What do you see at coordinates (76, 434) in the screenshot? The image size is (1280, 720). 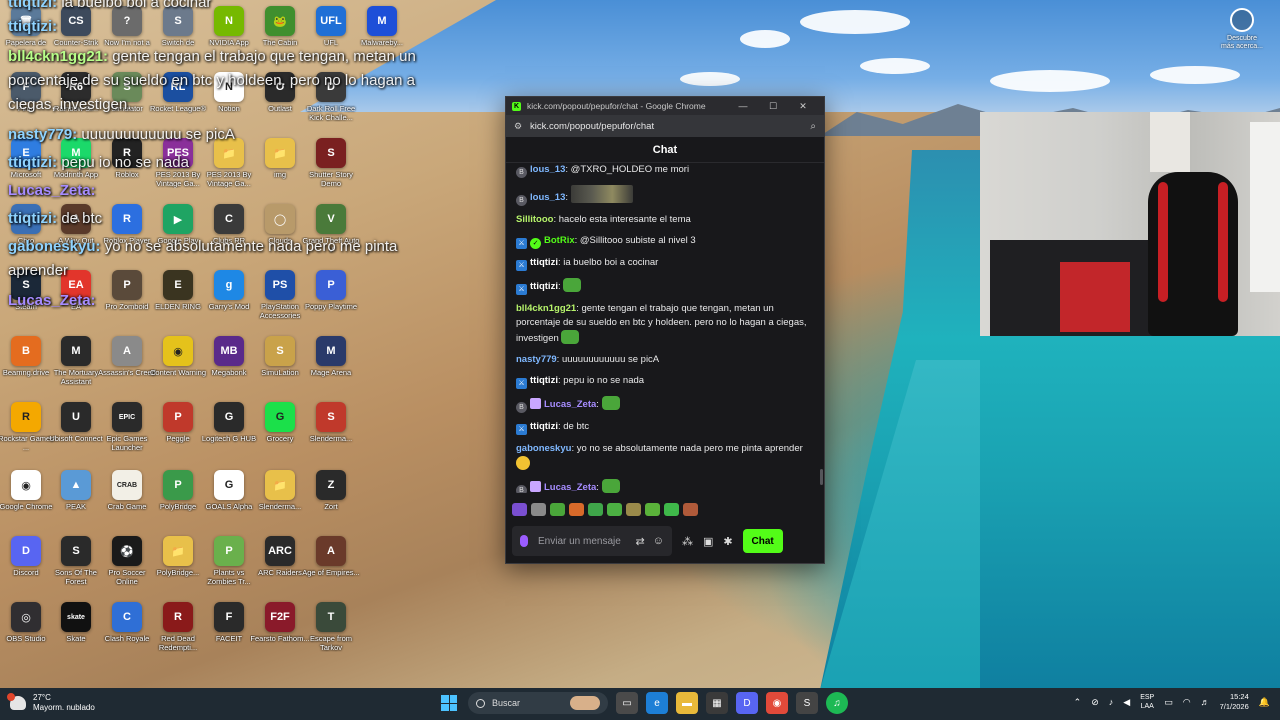 I see `desktop-icon: U Ubisoft Connect` at bounding box center [76, 434].